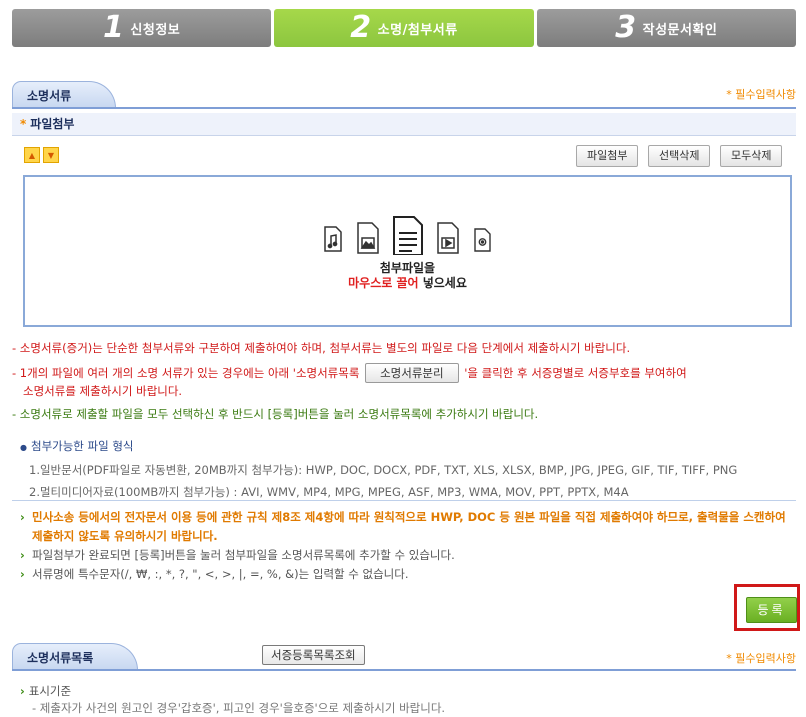  Describe the element at coordinates (482, 240) in the screenshot. I see `settings-file-icon` at that location.